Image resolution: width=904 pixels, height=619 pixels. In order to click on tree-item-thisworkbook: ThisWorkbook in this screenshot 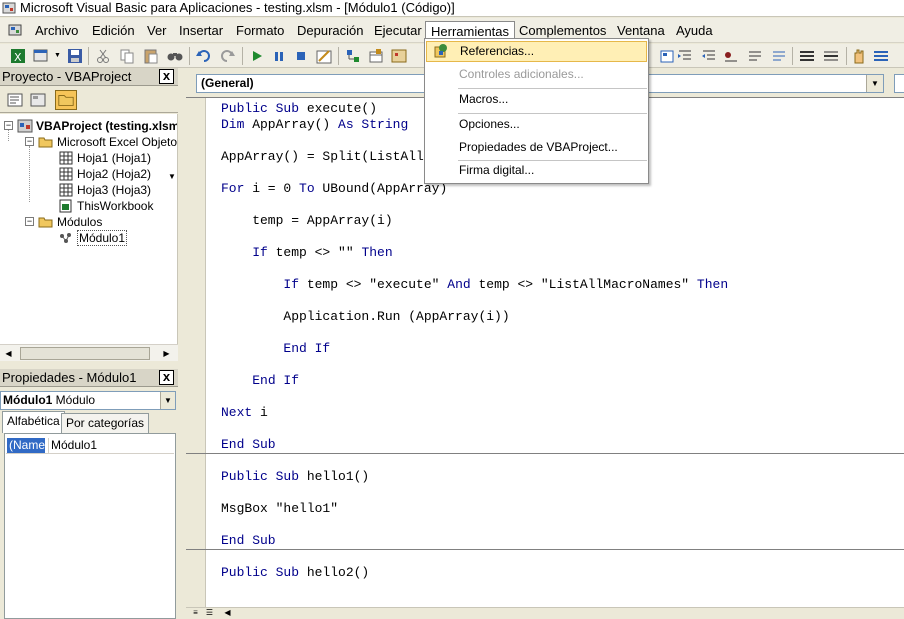, I will do `click(105, 206)`.